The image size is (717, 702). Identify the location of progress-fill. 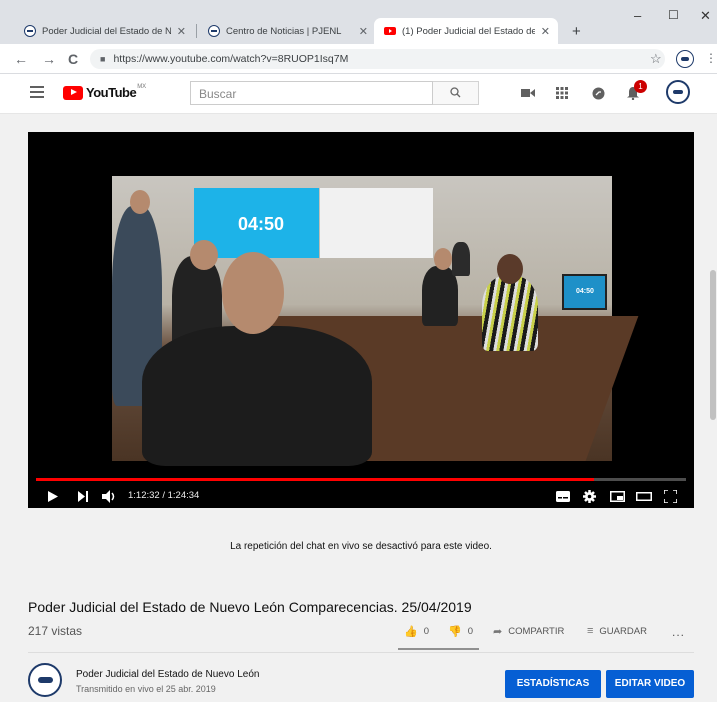
(315, 479).